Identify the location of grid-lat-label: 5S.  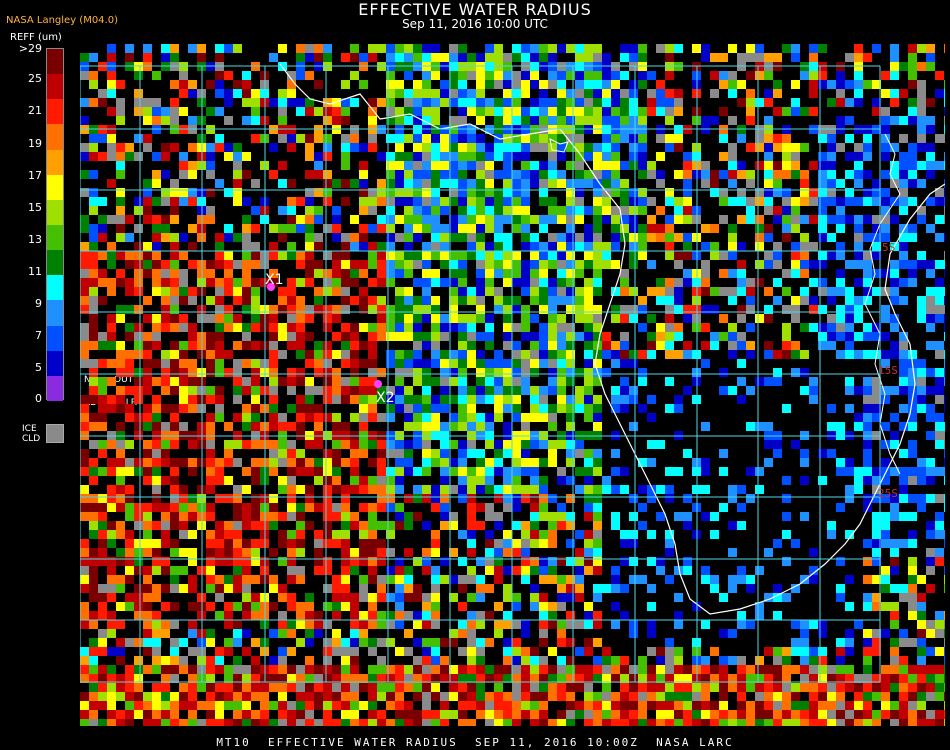
(888, 247).